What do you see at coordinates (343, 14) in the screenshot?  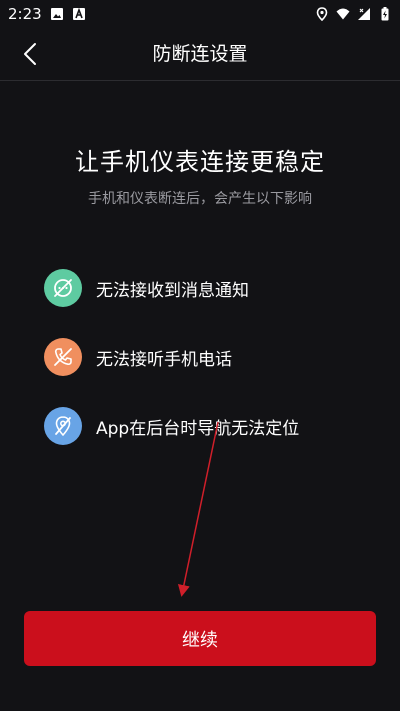 I see `wifi-icon` at bounding box center [343, 14].